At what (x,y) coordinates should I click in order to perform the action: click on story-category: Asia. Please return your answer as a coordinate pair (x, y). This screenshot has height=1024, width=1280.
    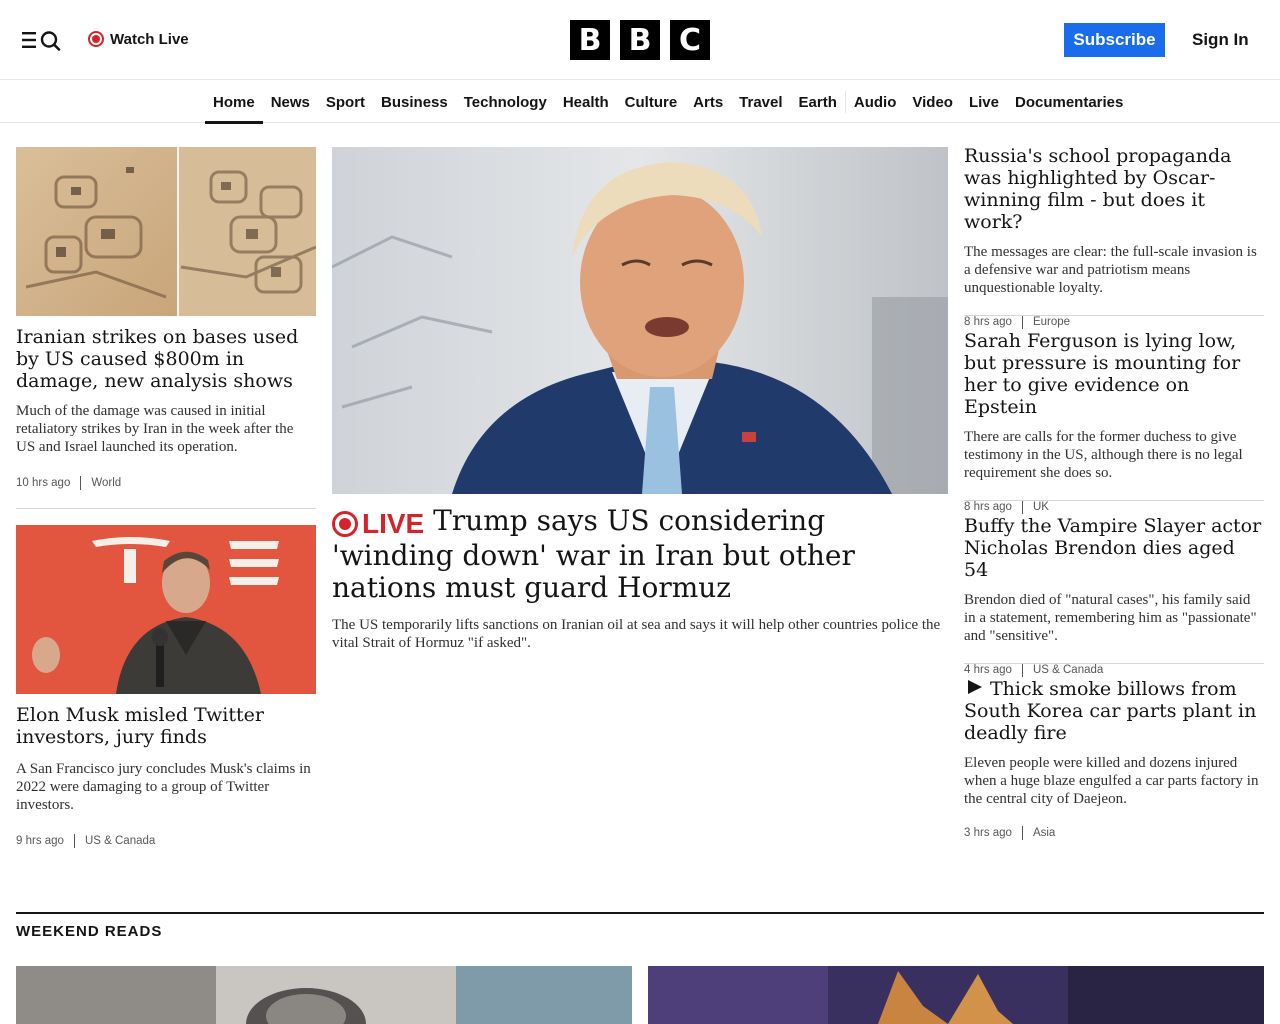
    Looking at the image, I should click on (1044, 833).